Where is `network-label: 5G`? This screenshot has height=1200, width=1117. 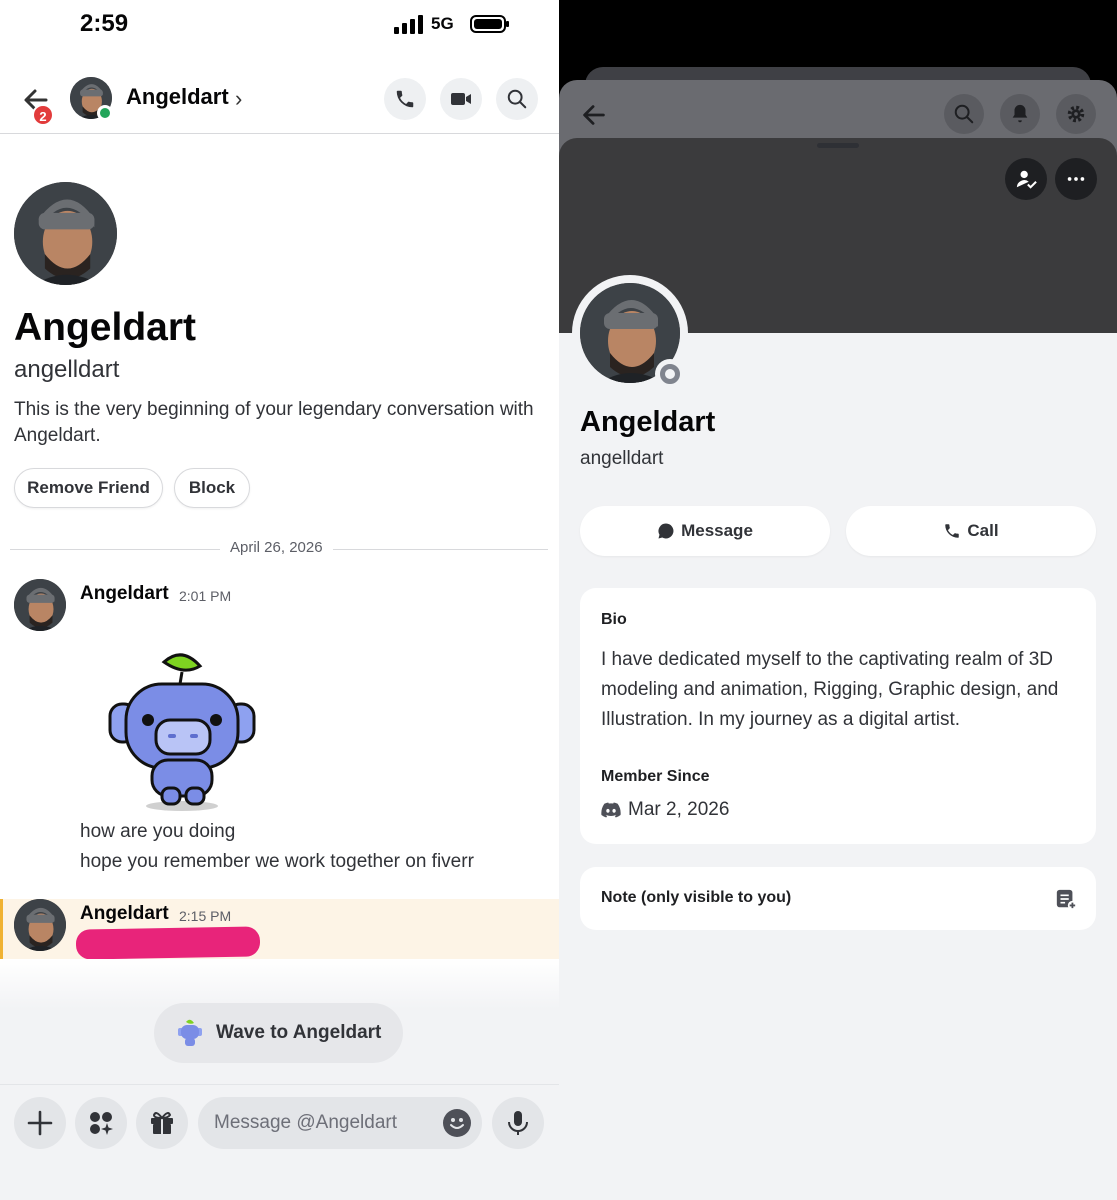
network-label: 5G is located at coordinates (442, 23).